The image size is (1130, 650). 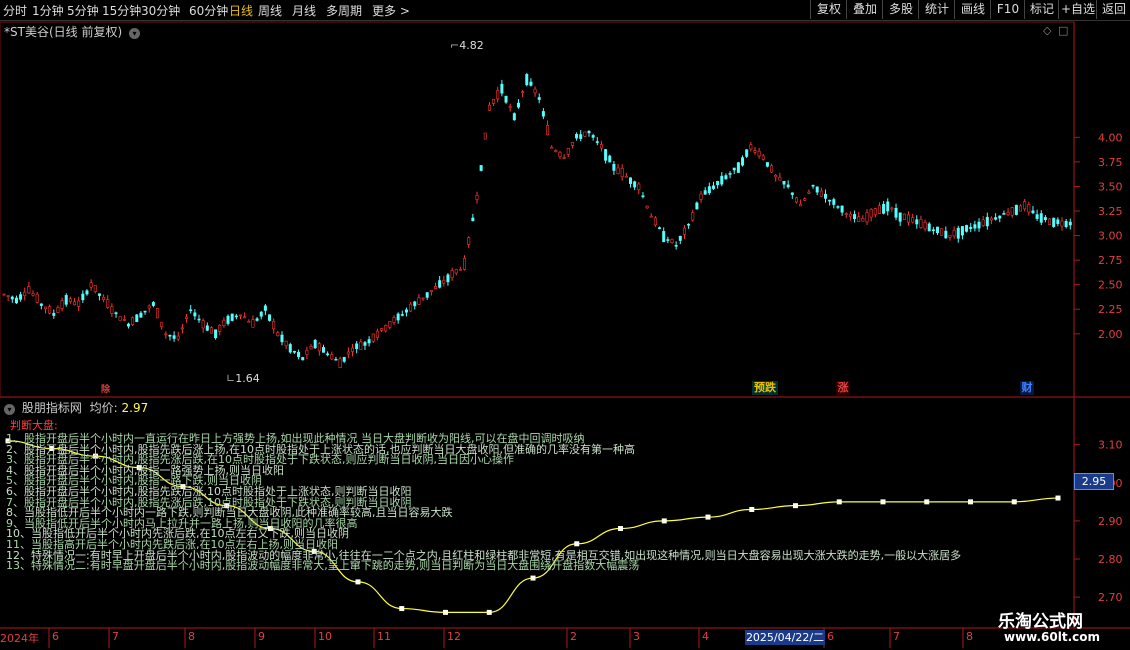 I want to click on period-tab-2: 5分钟, so click(x=83, y=10).